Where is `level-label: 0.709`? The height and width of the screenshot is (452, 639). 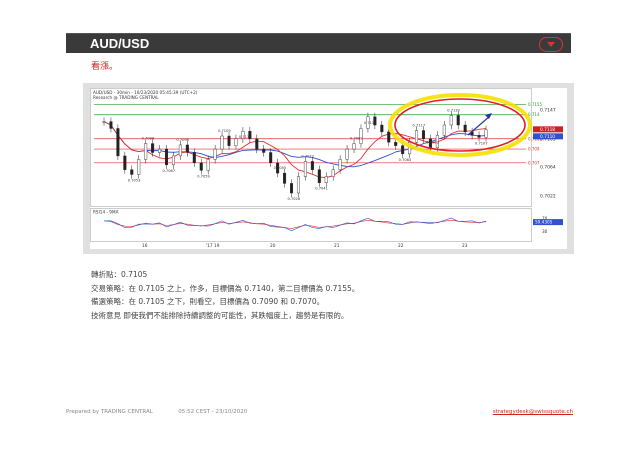 level-label: 0.709 is located at coordinates (534, 149).